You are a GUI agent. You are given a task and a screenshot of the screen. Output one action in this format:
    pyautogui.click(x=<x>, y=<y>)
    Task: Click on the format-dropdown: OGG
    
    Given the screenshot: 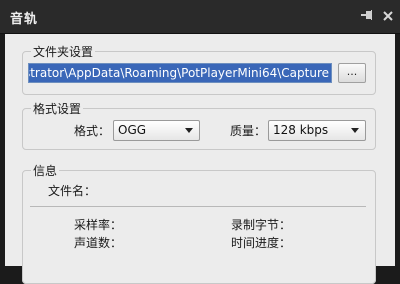 What is the action you would take?
    pyautogui.click(x=156, y=130)
    